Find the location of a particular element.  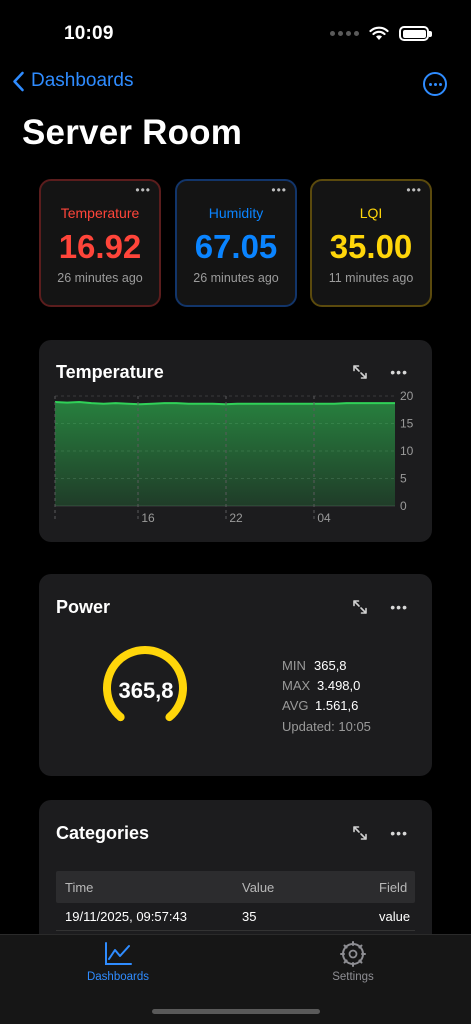

status-time: 10:09 is located at coordinates (89, 33).